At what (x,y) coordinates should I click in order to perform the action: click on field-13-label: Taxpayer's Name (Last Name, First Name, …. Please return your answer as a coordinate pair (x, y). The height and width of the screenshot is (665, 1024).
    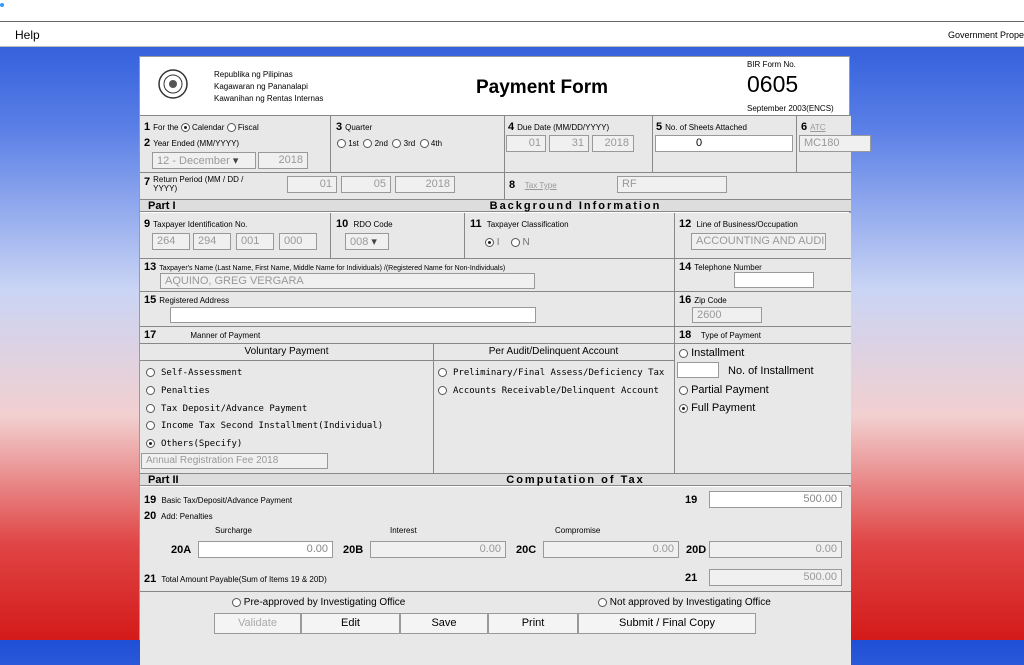
    Looking at the image, I should click on (332, 268).